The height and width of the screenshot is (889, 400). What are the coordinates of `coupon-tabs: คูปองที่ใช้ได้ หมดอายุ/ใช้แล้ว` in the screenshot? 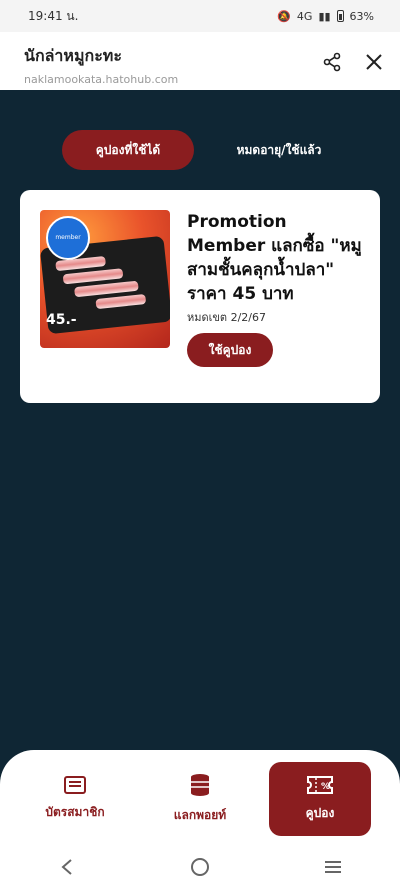 It's located at (207, 150).